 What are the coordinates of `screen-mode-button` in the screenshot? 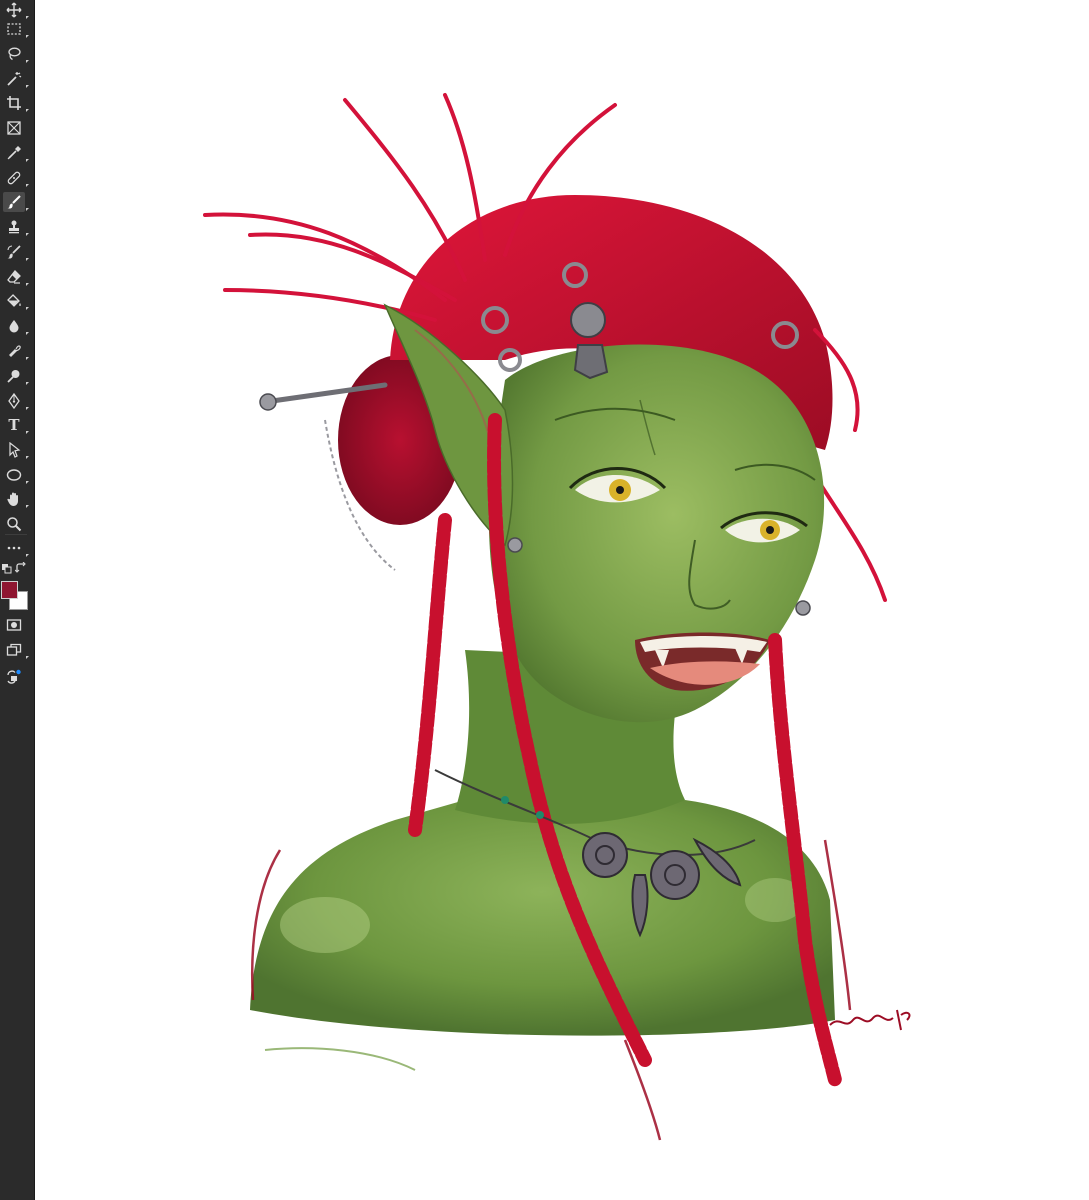 It's located at (16, 650).